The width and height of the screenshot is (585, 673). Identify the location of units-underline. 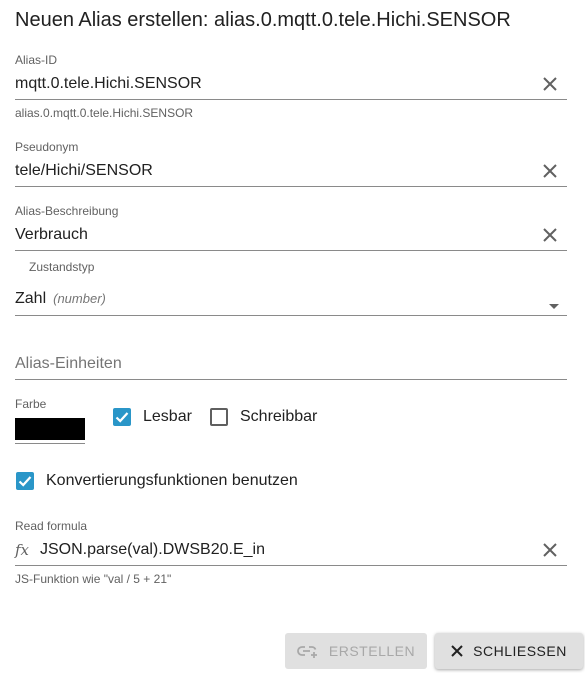
(291, 379).